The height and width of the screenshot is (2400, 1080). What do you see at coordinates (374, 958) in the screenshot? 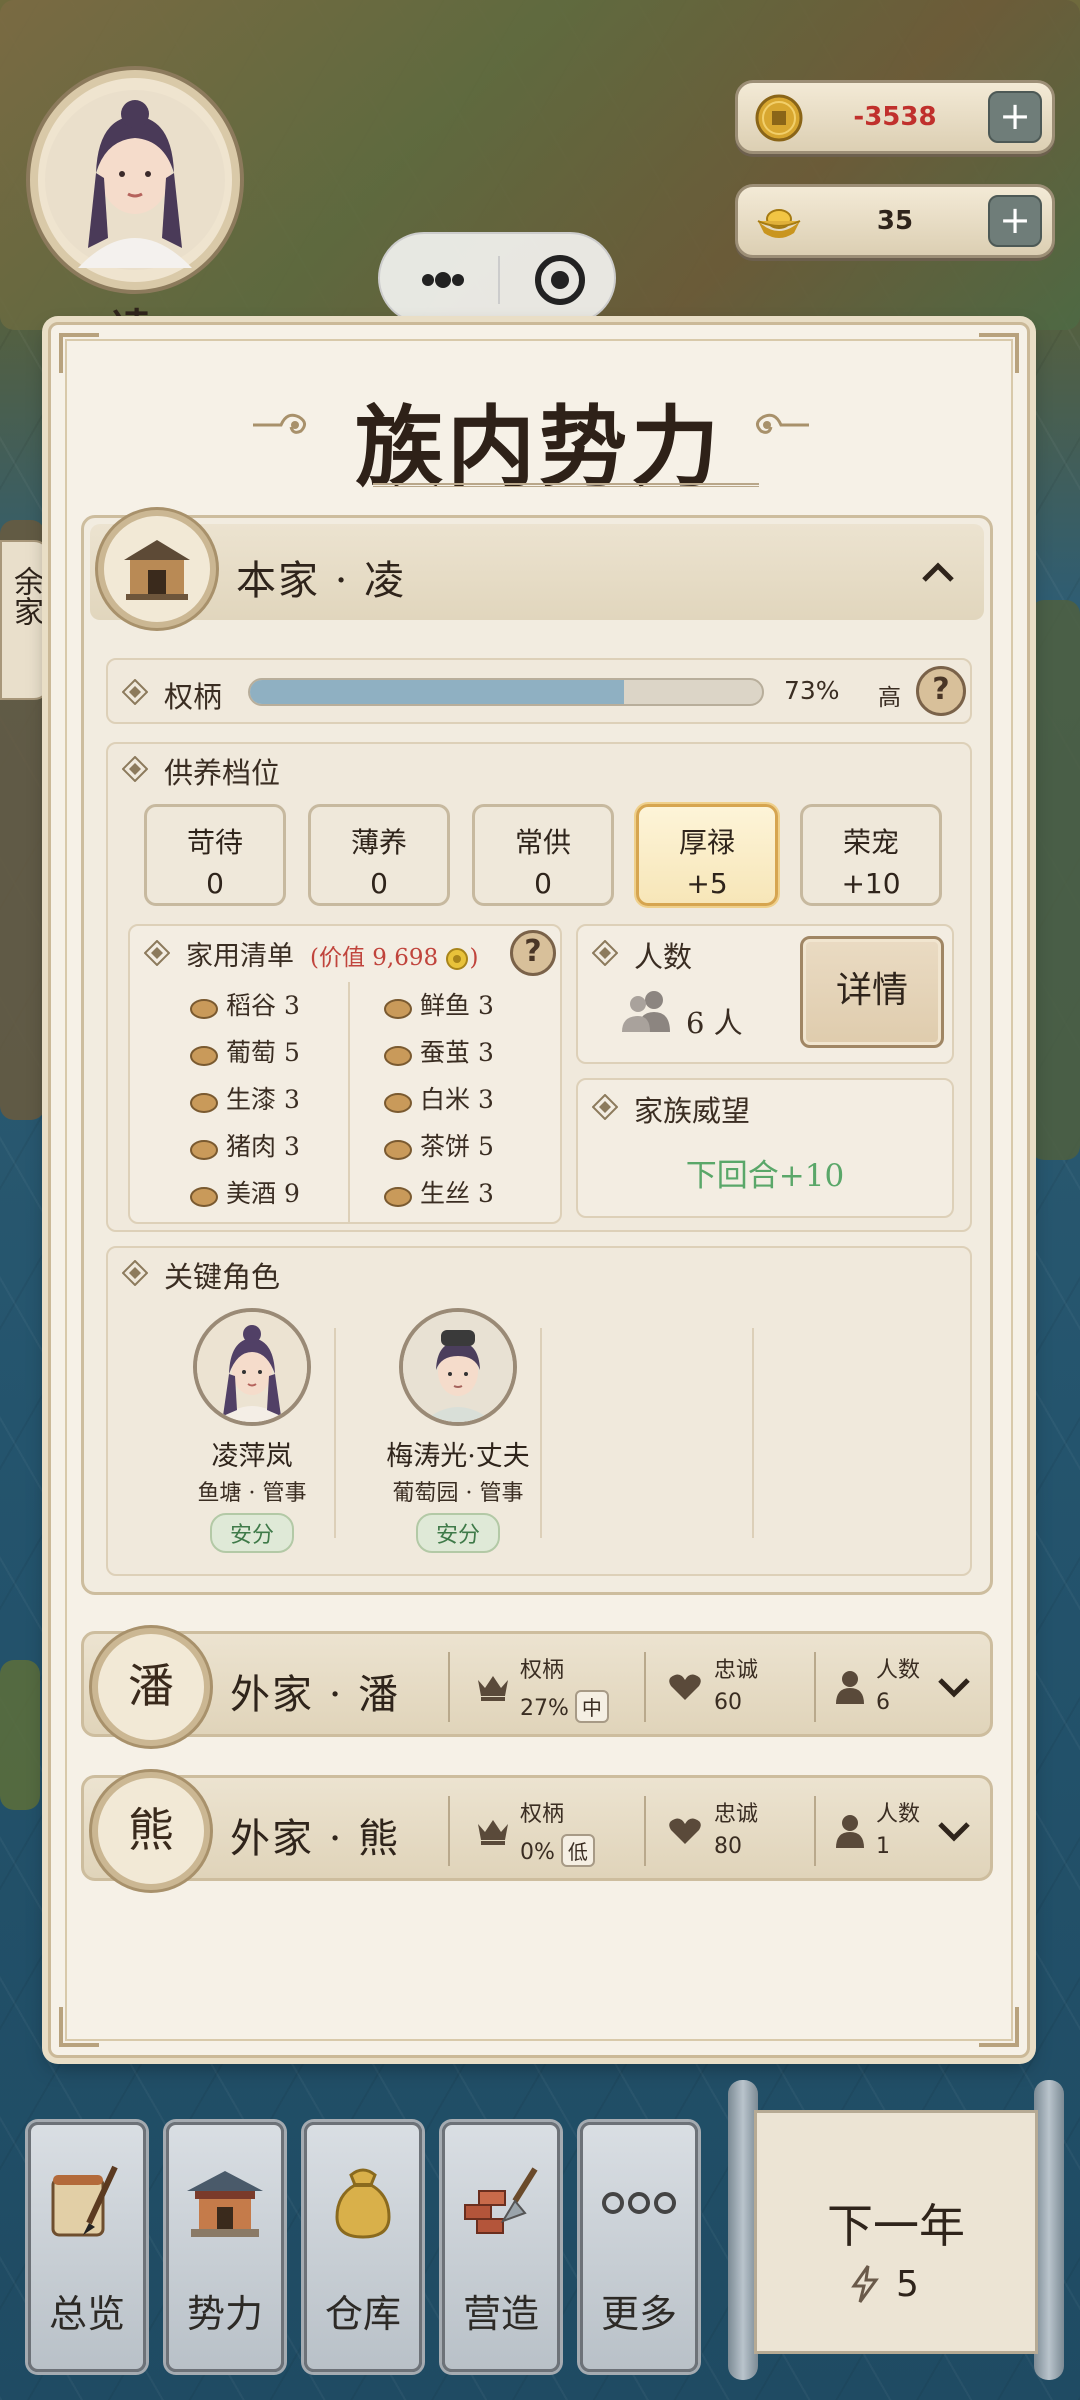
I see `household-value-text: (价值 9,698` at bounding box center [374, 958].